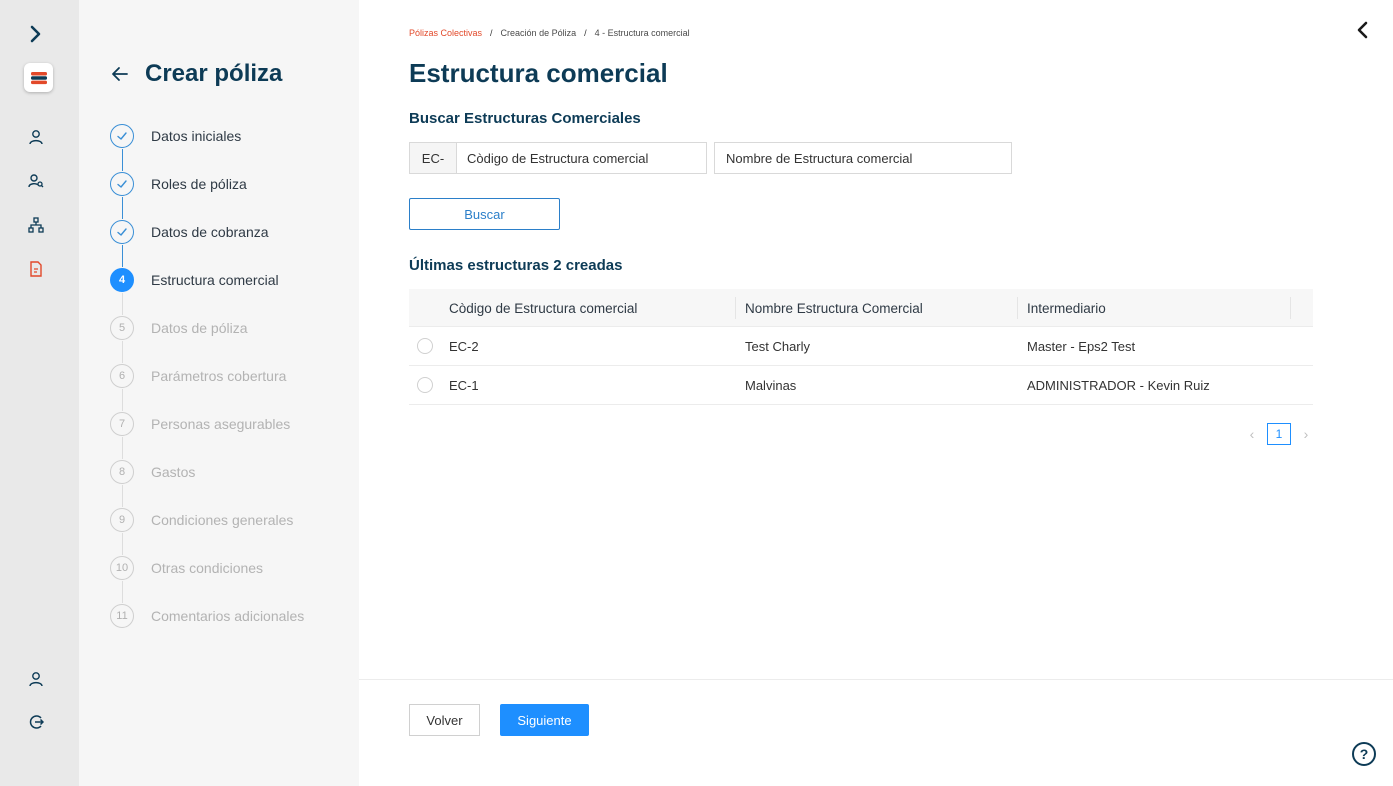  Describe the element at coordinates (433, 158) in the screenshot. I see `code-prefix: EC-` at that location.